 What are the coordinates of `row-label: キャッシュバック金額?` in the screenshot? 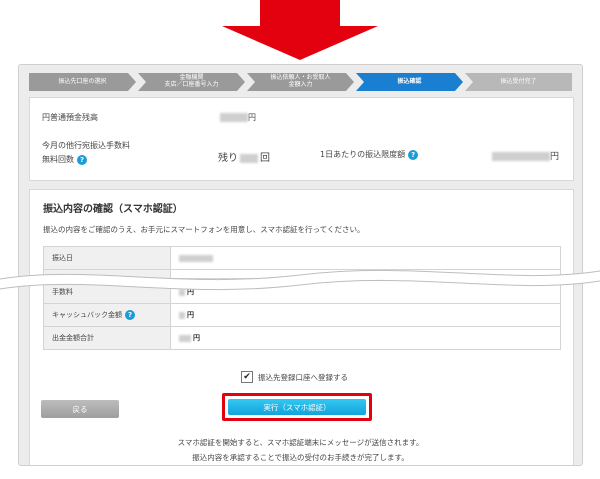 It's located at (107, 315).